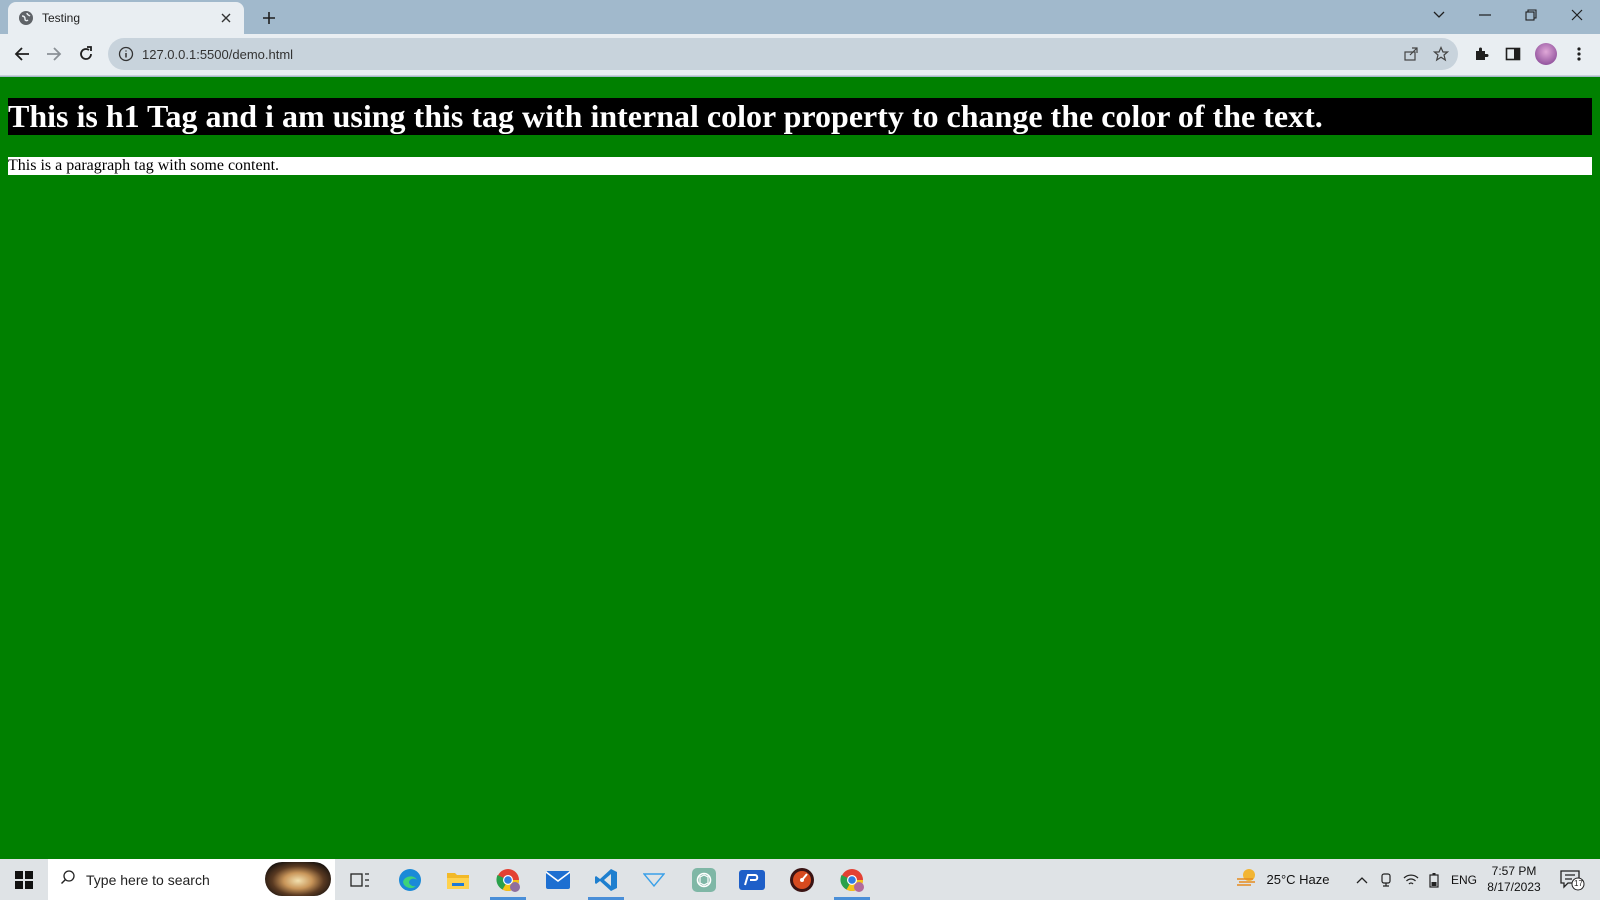 The width and height of the screenshot is (1600, 900). What do you see at coordinates (1386, 879) in the screenshot?
I see `meet-now-icon` at bounding box center [1386, 879].